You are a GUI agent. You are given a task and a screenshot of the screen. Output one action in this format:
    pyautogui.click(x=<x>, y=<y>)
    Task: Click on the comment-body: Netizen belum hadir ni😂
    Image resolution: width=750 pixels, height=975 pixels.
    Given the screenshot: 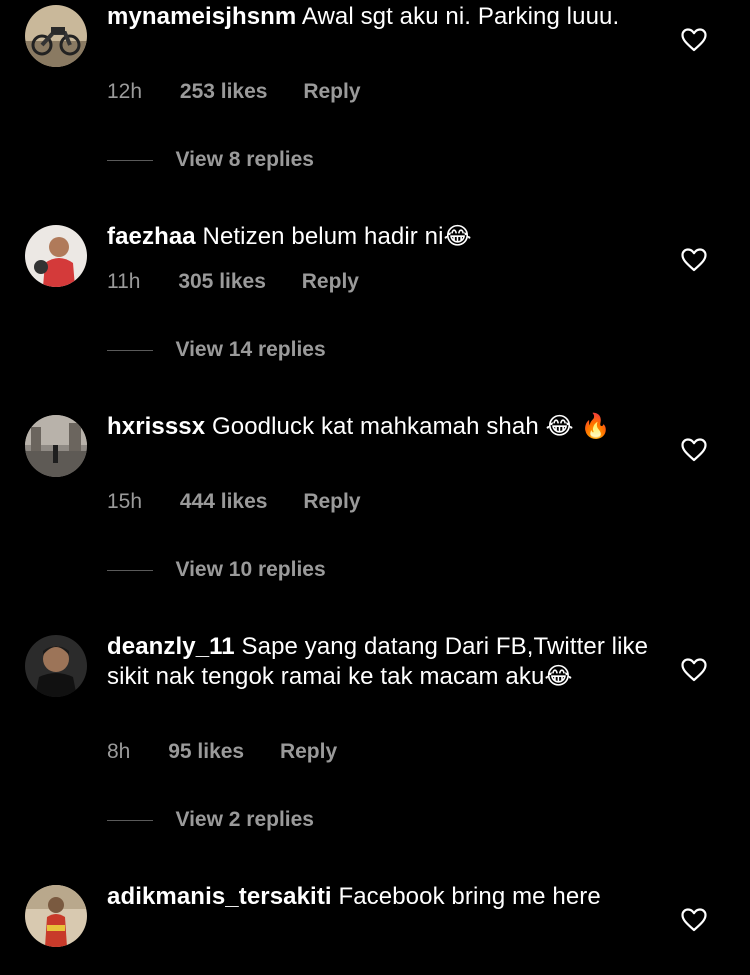 What is the action you would take?
    pyautogui.click(x=337, y=236)
    